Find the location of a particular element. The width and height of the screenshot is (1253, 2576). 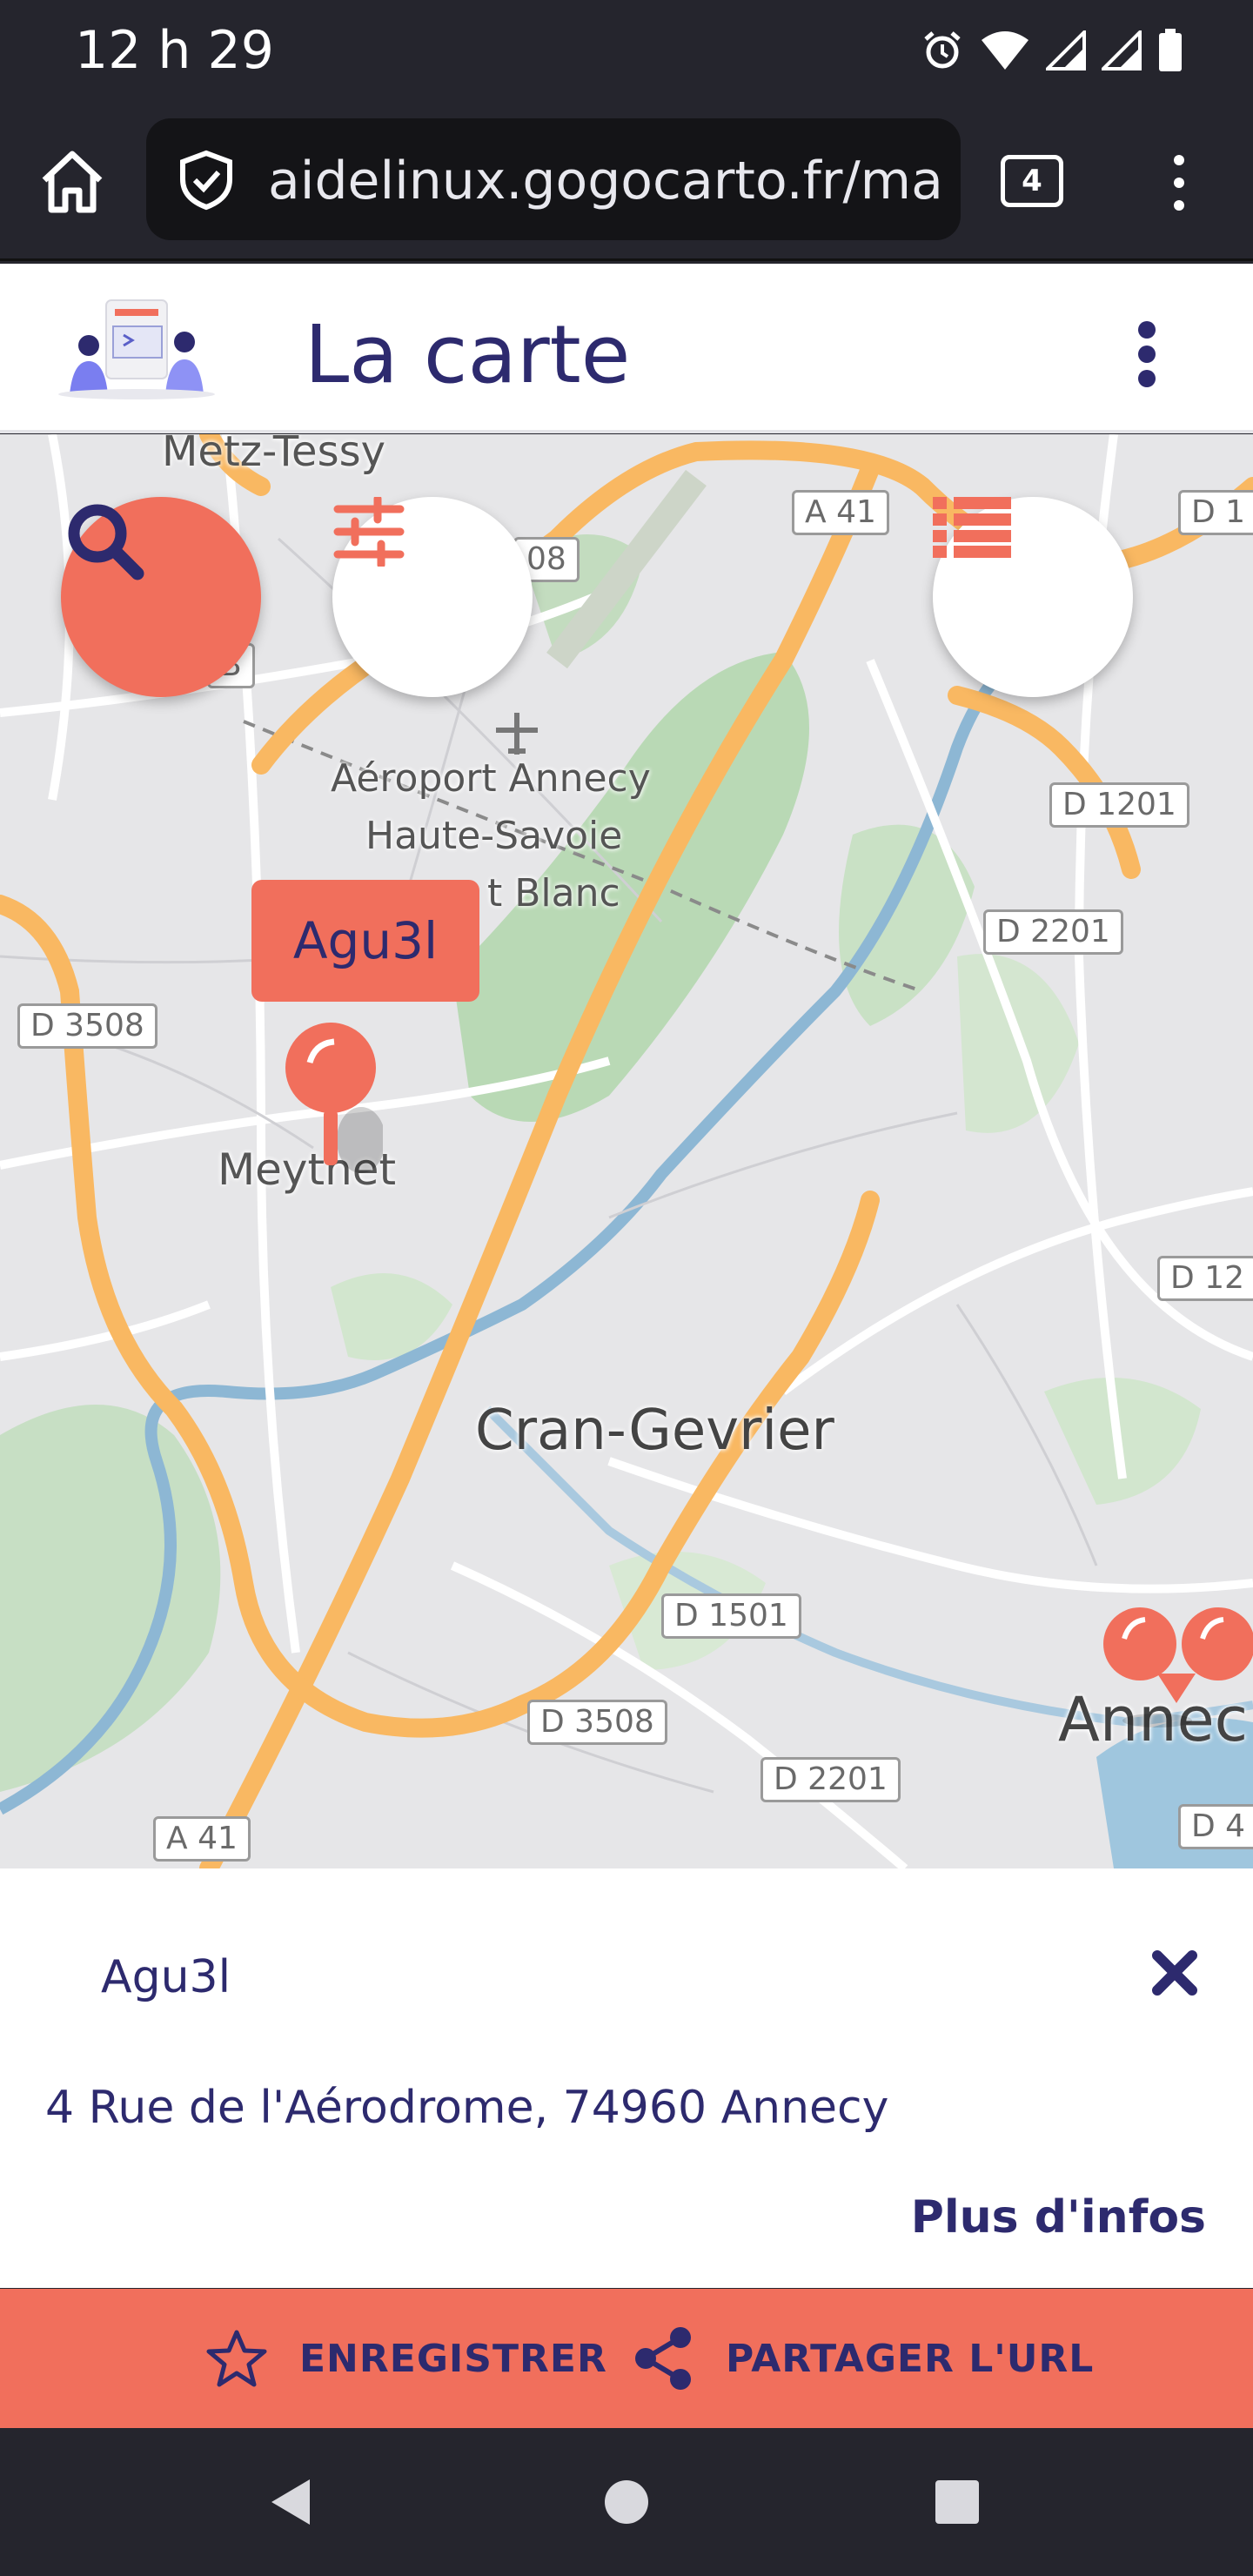

shield-check-icon is located at coordinates (206, 180).